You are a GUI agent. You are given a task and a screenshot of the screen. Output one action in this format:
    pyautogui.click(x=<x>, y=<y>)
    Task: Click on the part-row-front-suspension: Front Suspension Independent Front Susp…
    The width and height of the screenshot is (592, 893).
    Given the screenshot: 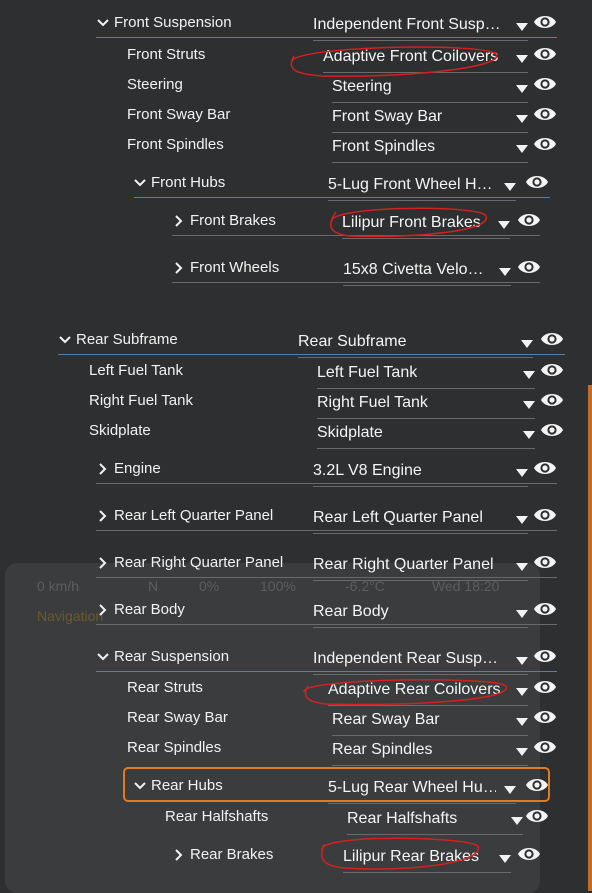 What is the action you would take?
    pyautogui.click(x=296, y=27)
    